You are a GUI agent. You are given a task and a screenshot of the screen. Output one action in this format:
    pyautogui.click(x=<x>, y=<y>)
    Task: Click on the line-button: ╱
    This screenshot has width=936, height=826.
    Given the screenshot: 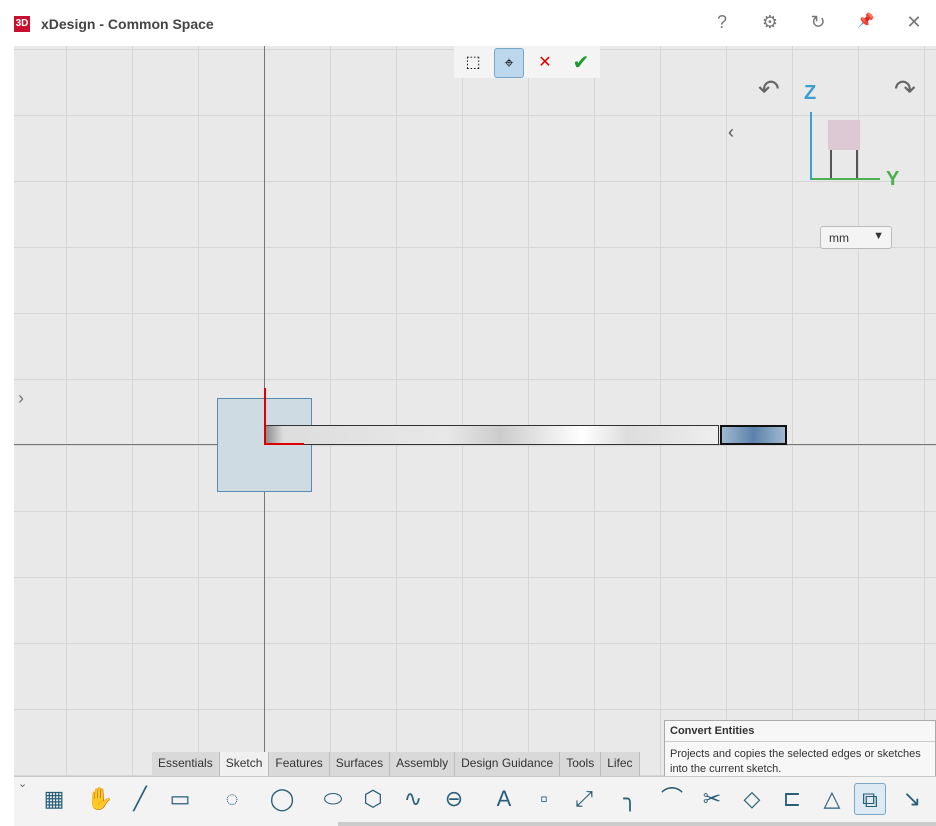 What is the action you would take?
    pyautogui.click(x=140, y=799)
    